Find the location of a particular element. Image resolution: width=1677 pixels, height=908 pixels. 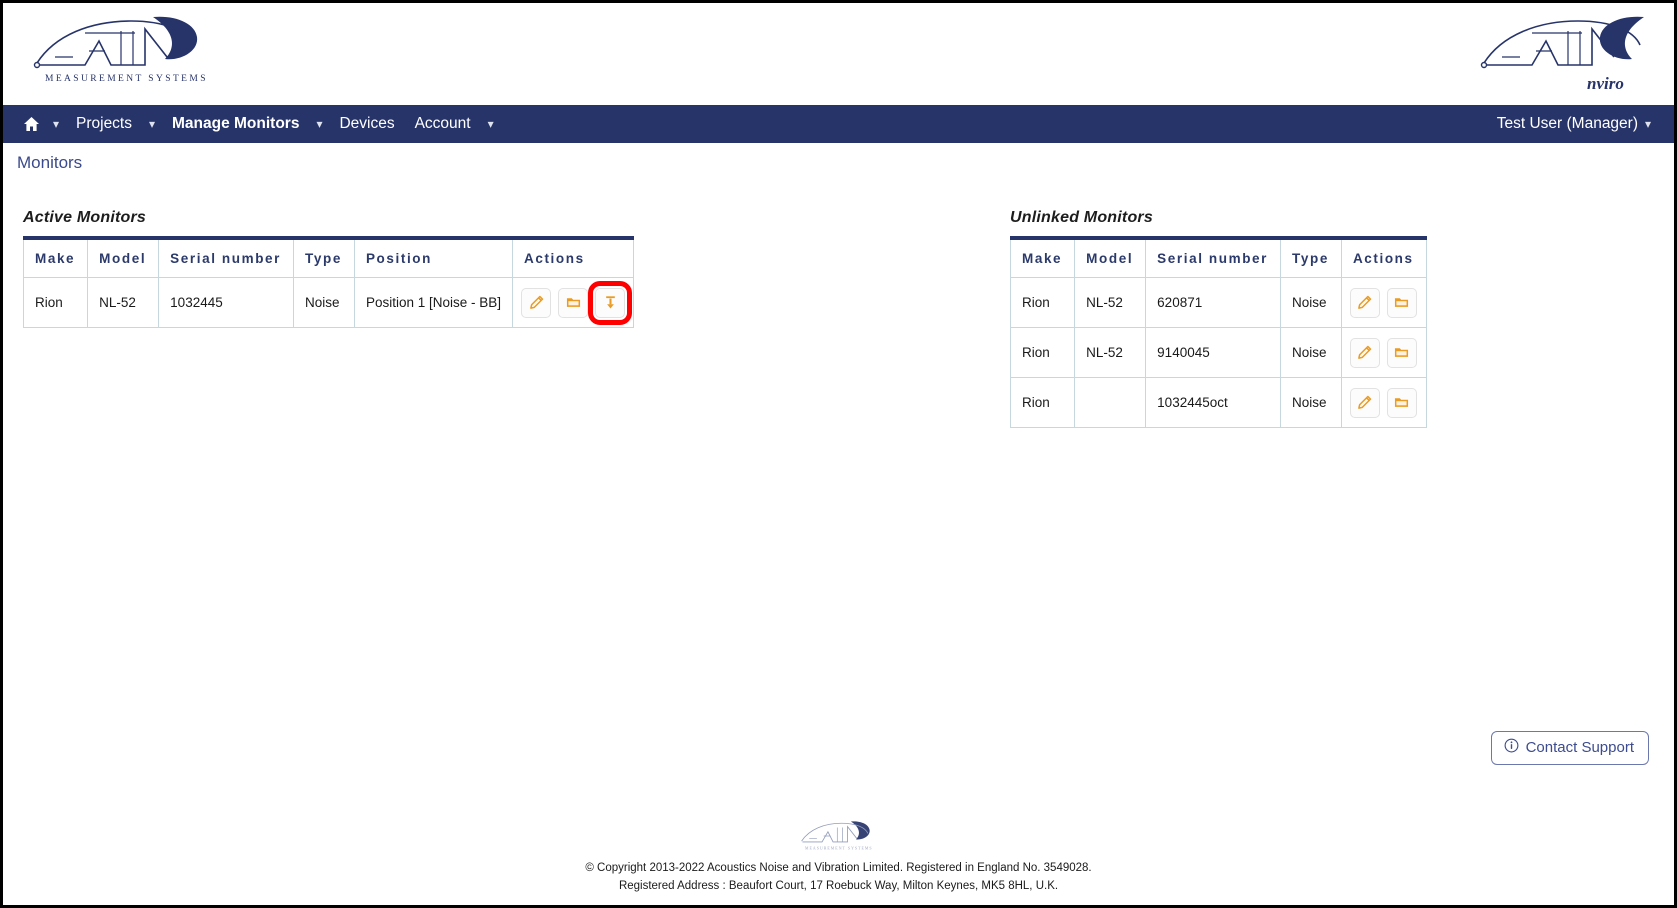

contact-support-label: Contact Support is located at coordinates (1579, 747).